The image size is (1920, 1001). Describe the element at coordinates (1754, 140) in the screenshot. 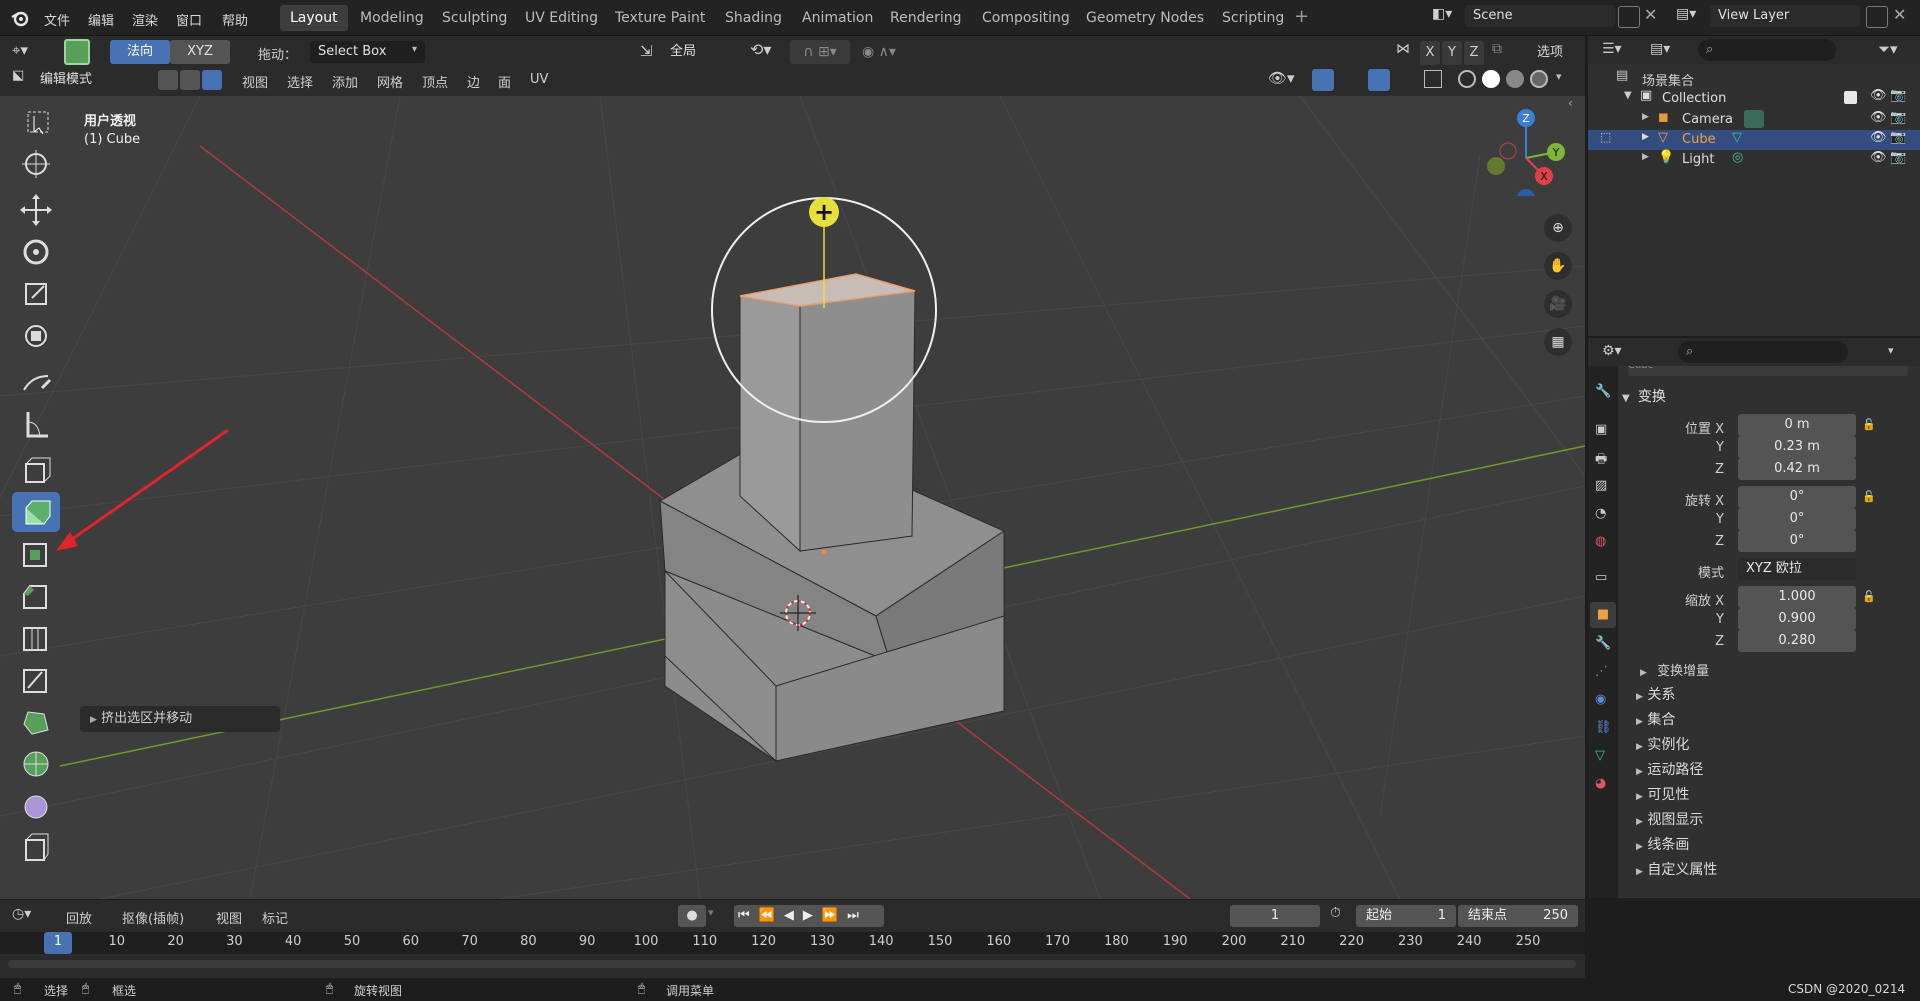

I see `outliner-row-cube: ⬚ ▶ ▽ Cube ▽ 👁 📷` at that location.